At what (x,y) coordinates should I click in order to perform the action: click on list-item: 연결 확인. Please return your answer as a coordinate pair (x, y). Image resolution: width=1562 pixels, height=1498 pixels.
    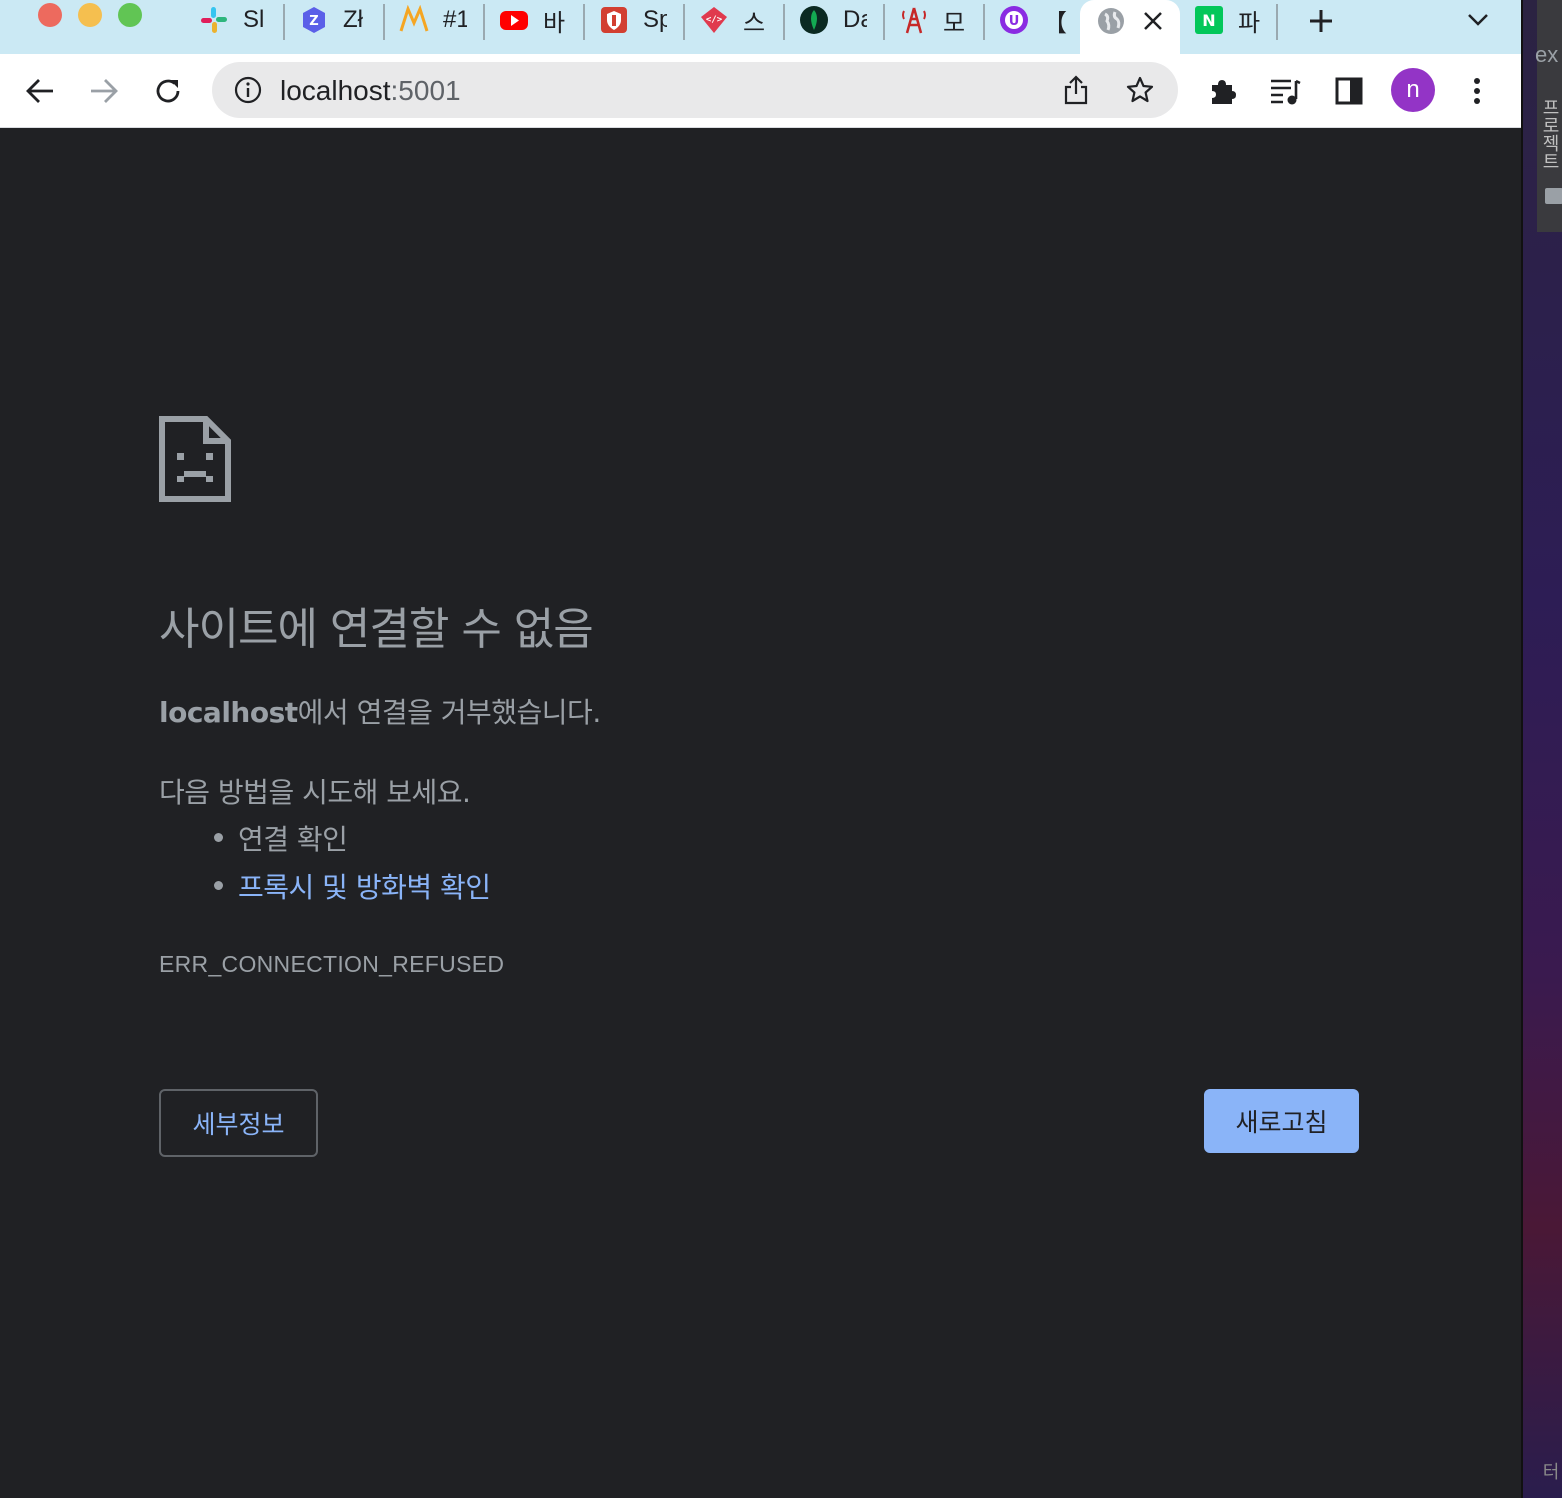
    Looking at the image, I should click on (350, 842).